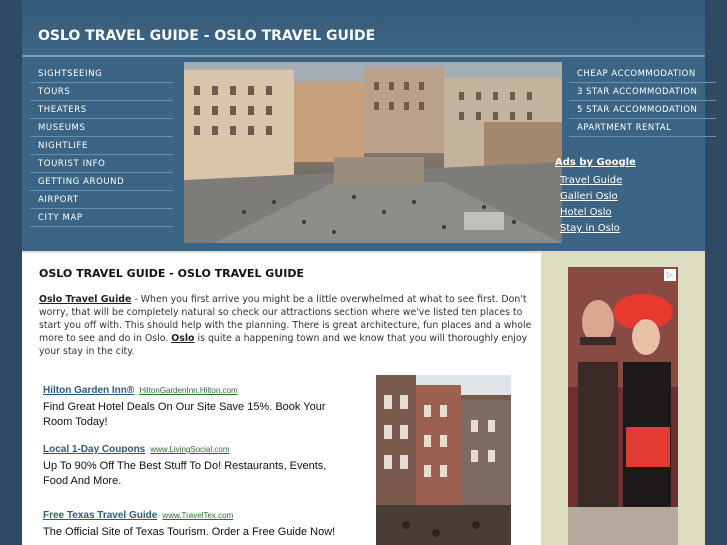 This screenshot has width=727, height=545. I want to click on sponsored-ad-url: www.TravelTex.com, so click(197, 515).